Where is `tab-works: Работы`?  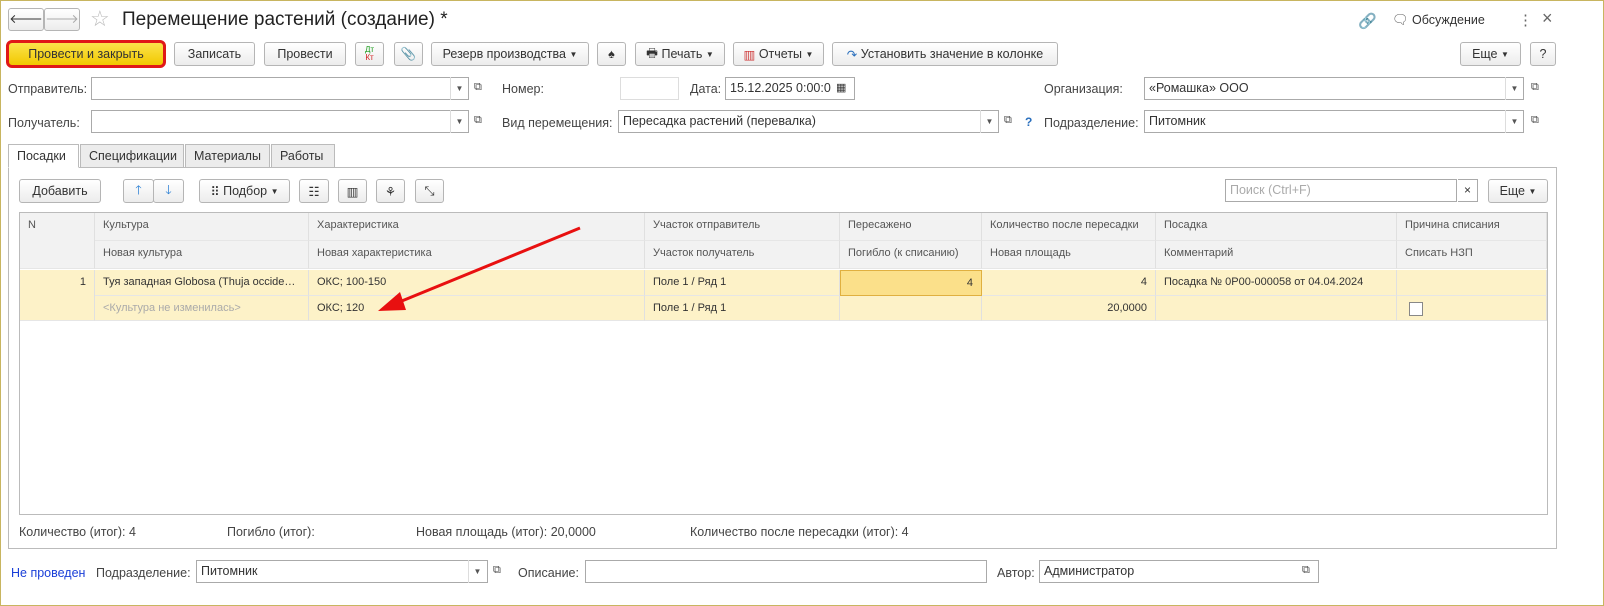 tab-works: Работы is located at coordinates (303, 156).